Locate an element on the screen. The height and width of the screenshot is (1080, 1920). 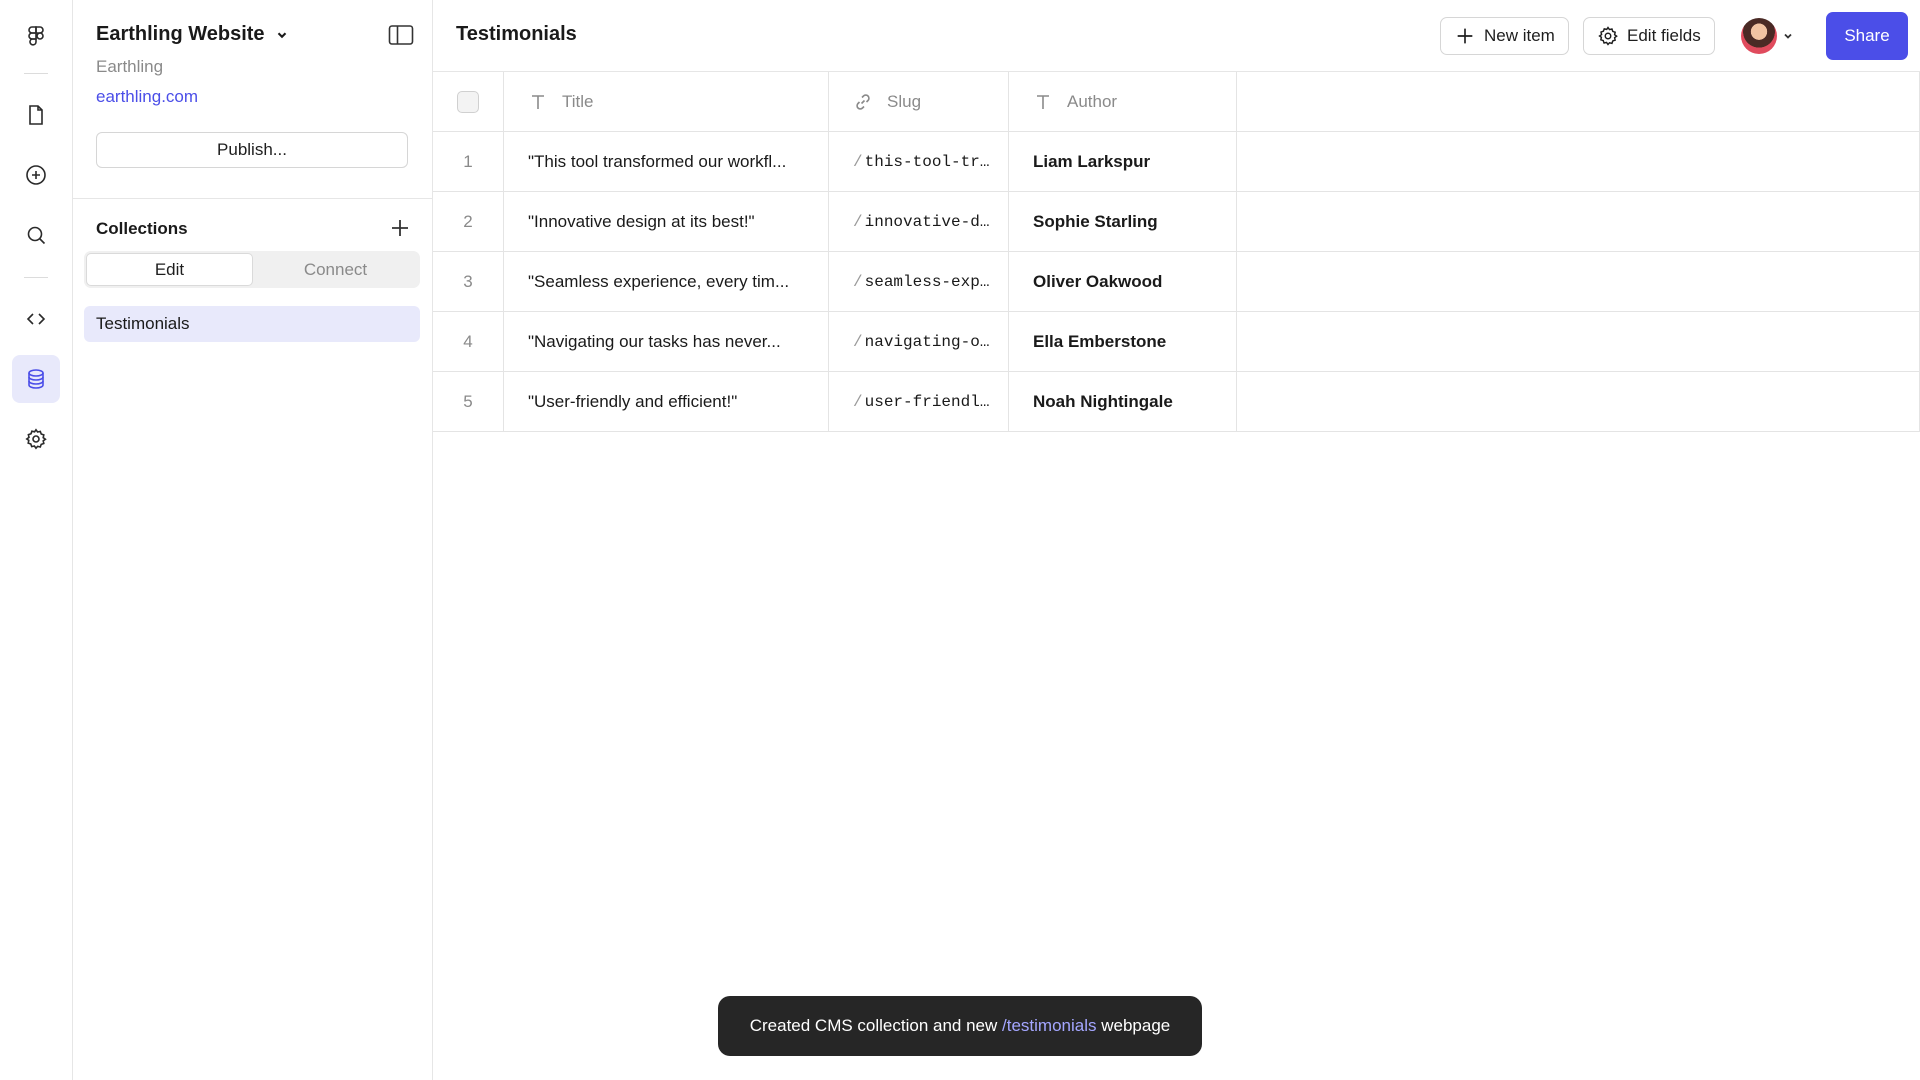
column-header-slug: Slug is located at coordinates (919, 102).